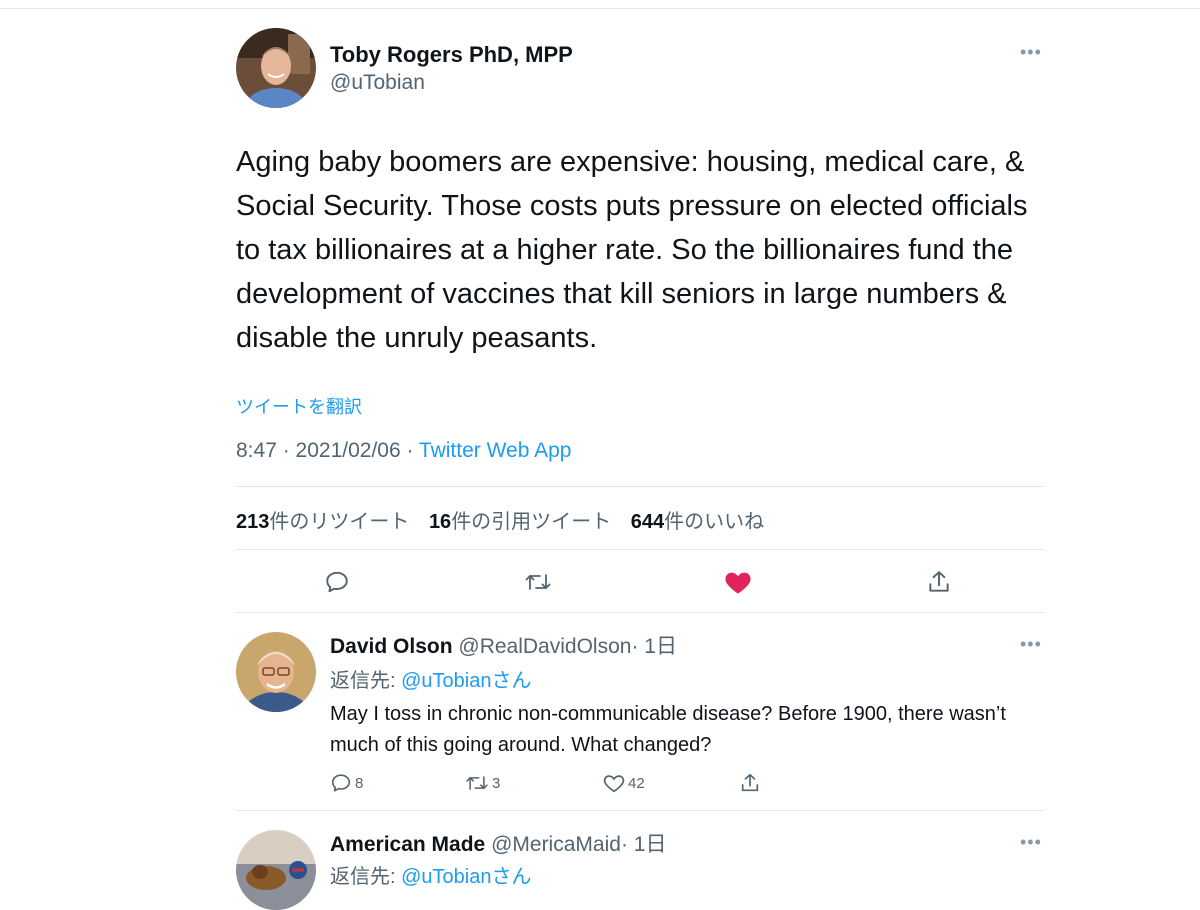 This screenshot has width=1200, height=910. I want to click on author-handle: @uTobian, so click(377, 83).